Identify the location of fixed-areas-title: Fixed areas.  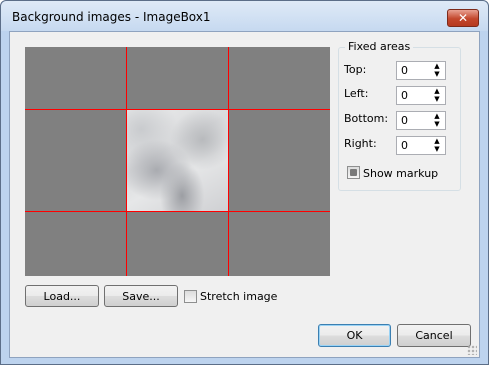
(379, 46).